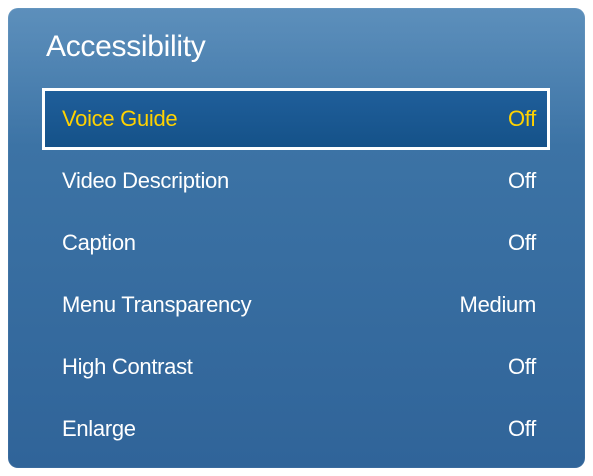 The width and height of the screenshot is (593, 476). What do you see at coordinates (296, 119) in the screenshot?
I see `menu-item-voice-guide: Voice Guide Off` at bounding box center [296, 119].